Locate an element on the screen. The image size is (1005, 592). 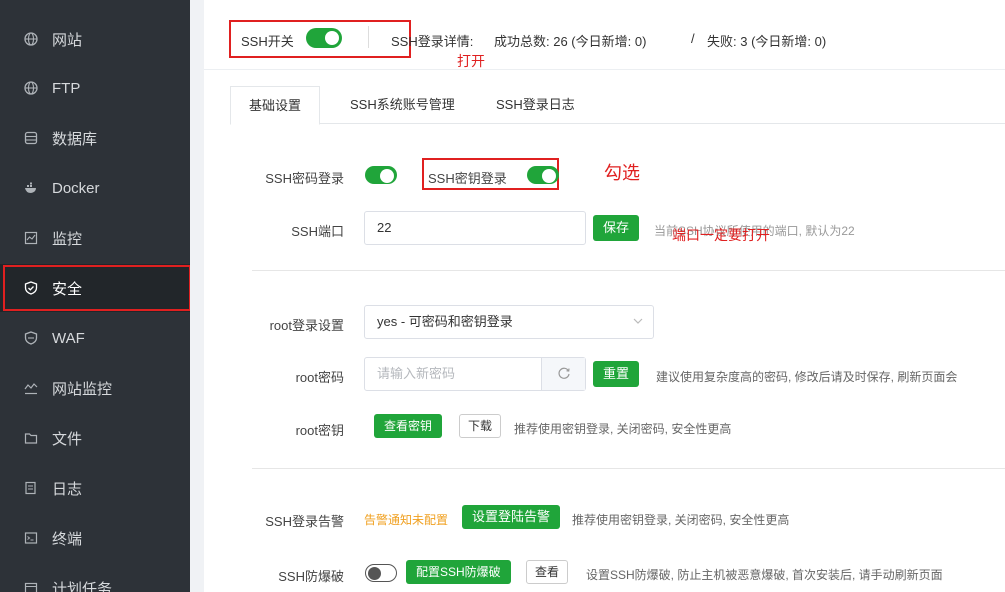
sidebar-item-database: 数据库 is located at coordinates (95, 138).